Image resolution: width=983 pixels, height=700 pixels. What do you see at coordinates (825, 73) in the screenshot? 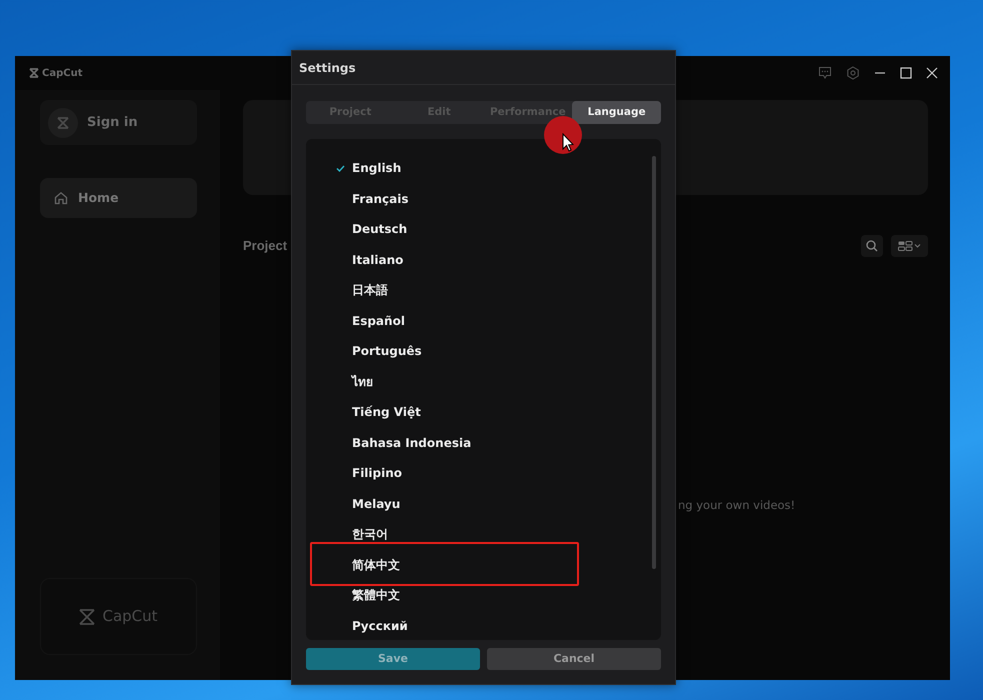
I see `feedback-icon` at bounding box center [825, 73].